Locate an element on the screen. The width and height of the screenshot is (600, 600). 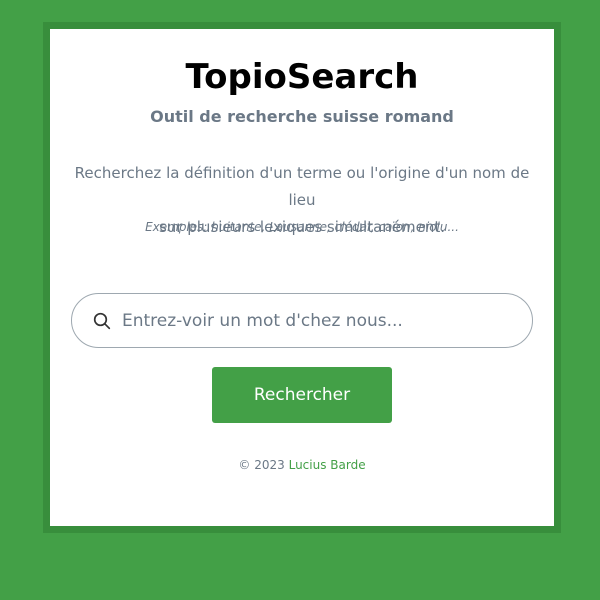
footer: © 2023 Lucius Barde is located at coordinates (302, 465).